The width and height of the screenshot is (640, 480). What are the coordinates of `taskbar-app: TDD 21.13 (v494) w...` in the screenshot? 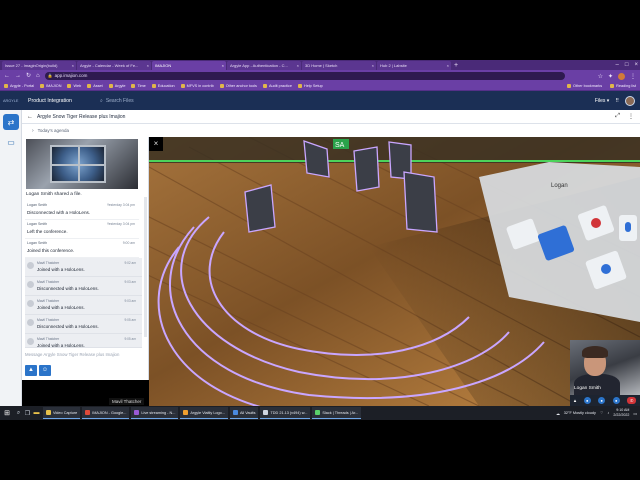 It's located at (285, 413).